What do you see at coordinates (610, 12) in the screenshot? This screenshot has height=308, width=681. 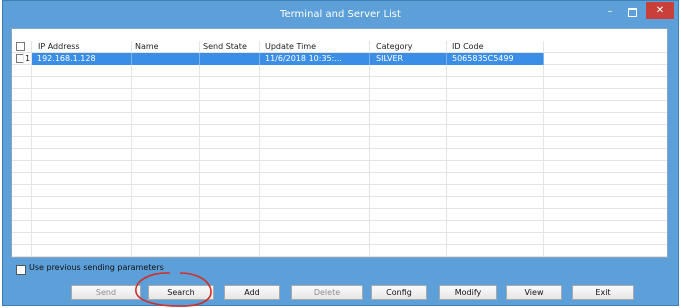 I see `minimize-button: –` at bounding box center [610, 12].